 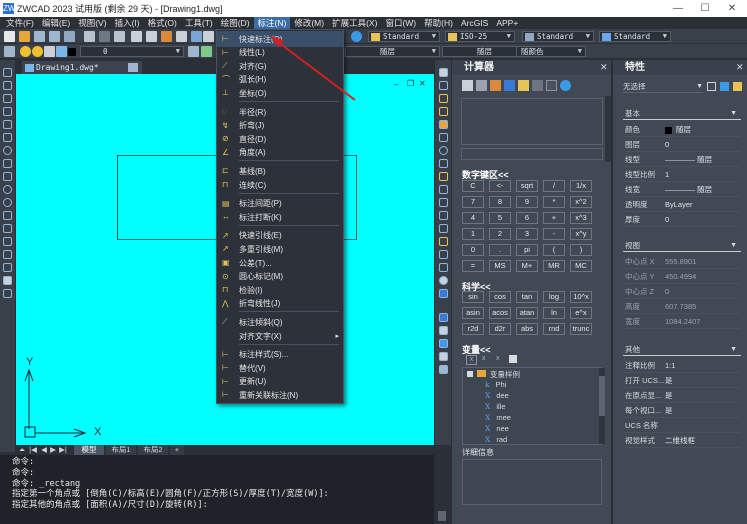 I want to click on mtext-icon, so click(x=7, y=293).